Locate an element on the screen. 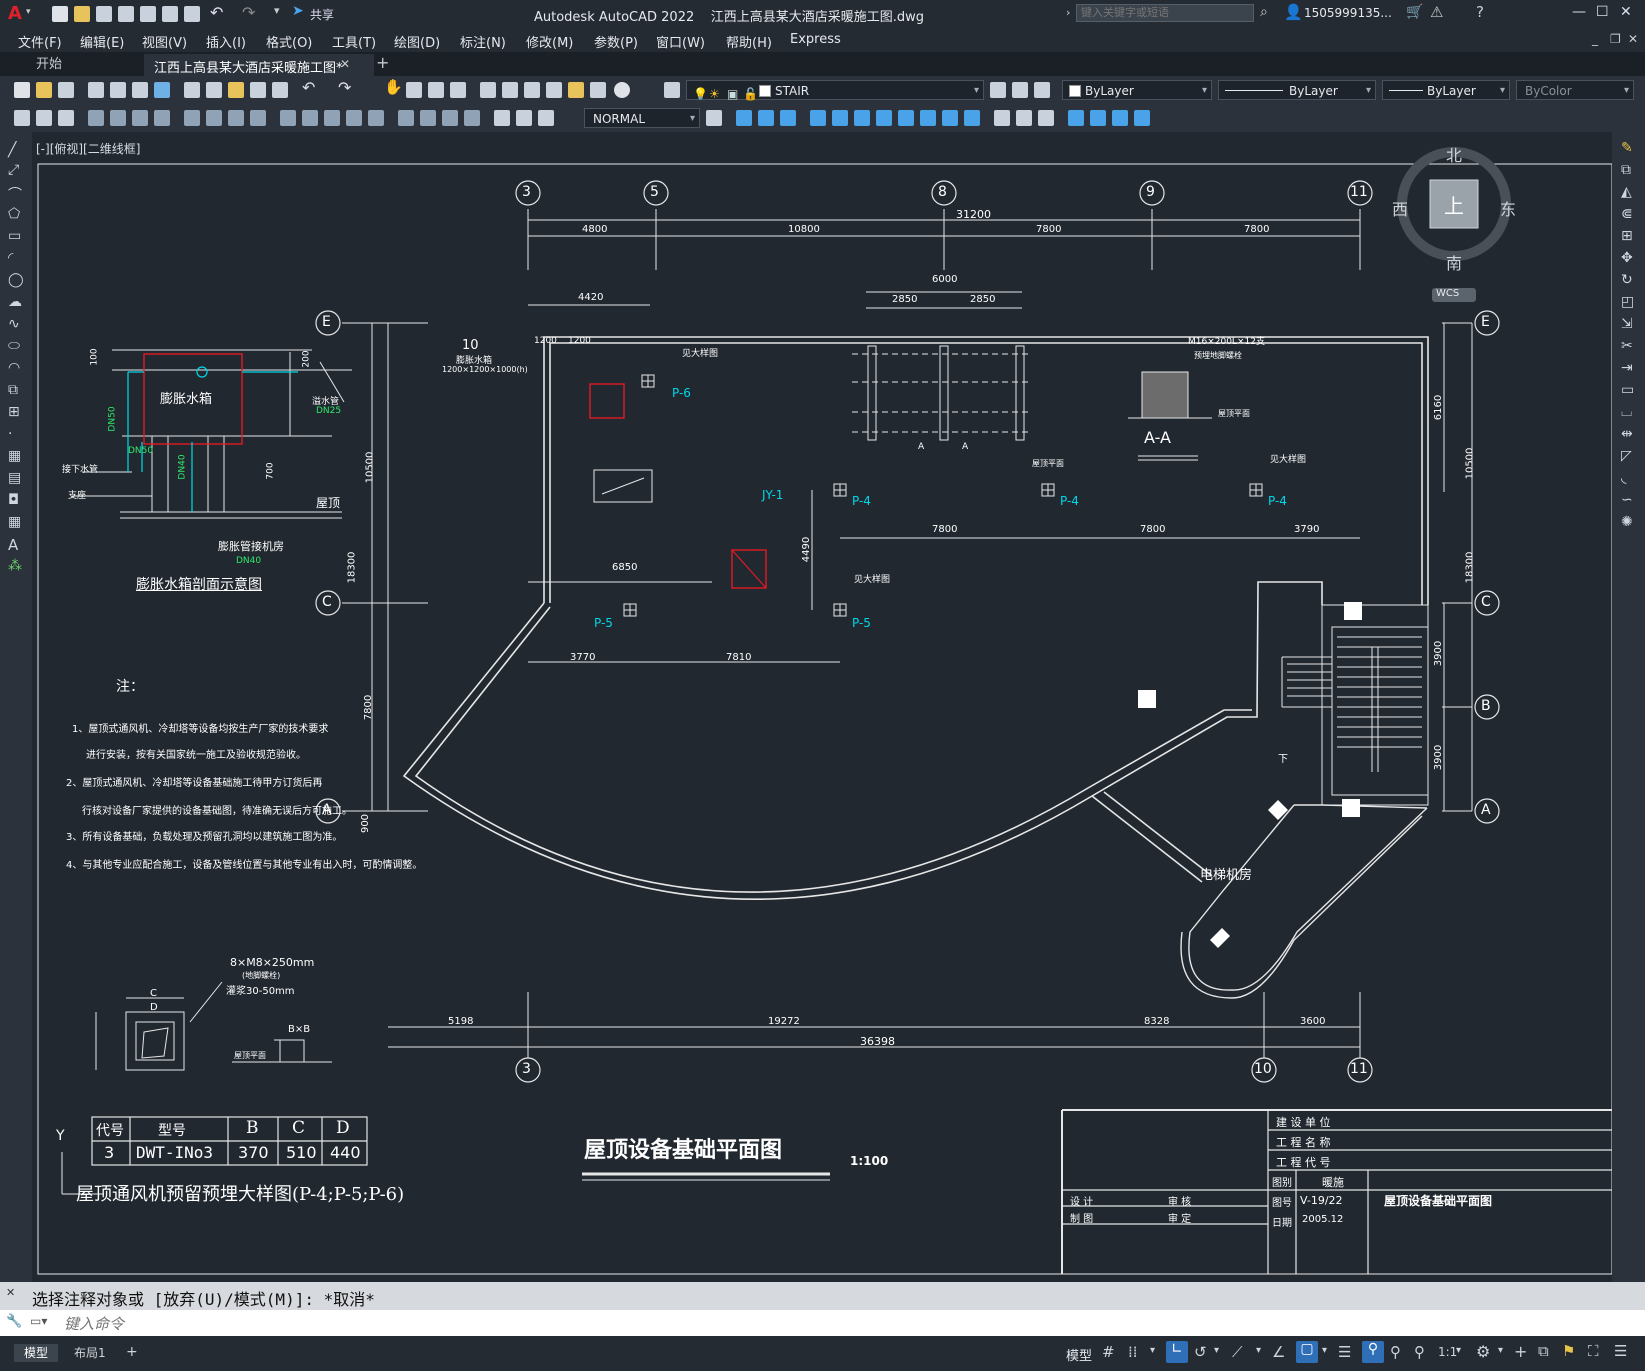 The image size is (1645, 1371). arc-length-icon is located at coordinates (140, 118).